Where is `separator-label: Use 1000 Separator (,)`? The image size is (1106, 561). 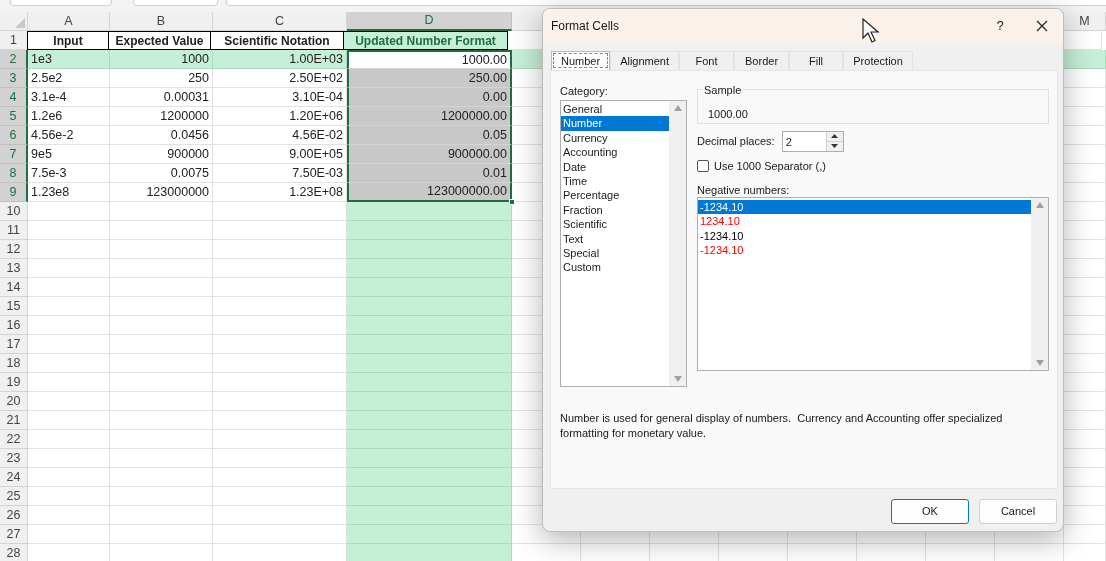 separator-label: Use 1000 Separator (,) is located at coordinates (770, 166).